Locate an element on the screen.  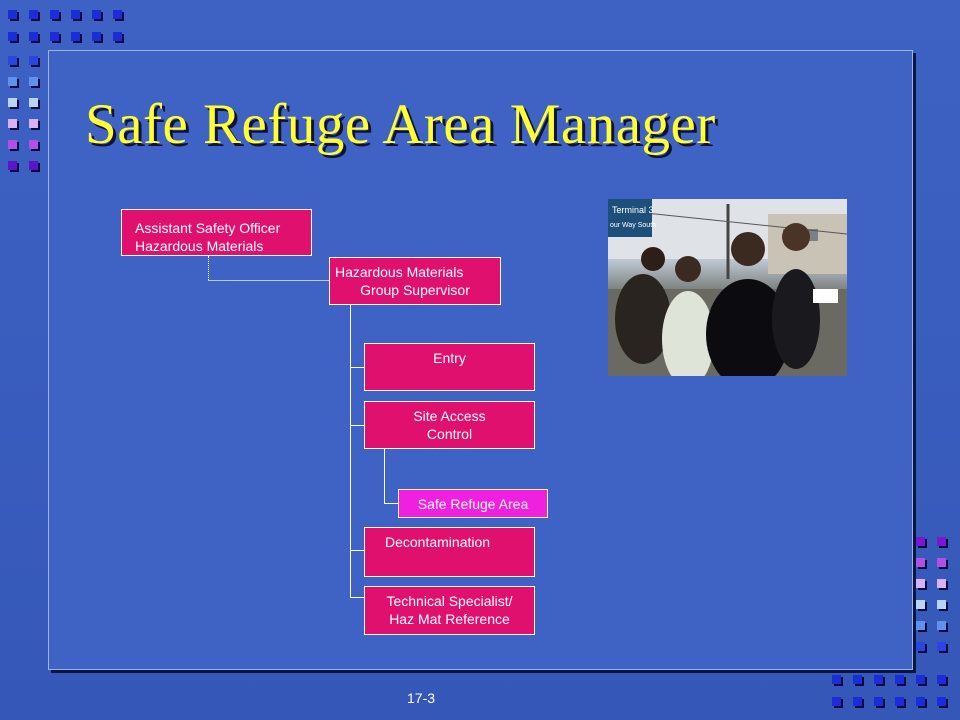
connector-entry is located at coordinates (357, 367).